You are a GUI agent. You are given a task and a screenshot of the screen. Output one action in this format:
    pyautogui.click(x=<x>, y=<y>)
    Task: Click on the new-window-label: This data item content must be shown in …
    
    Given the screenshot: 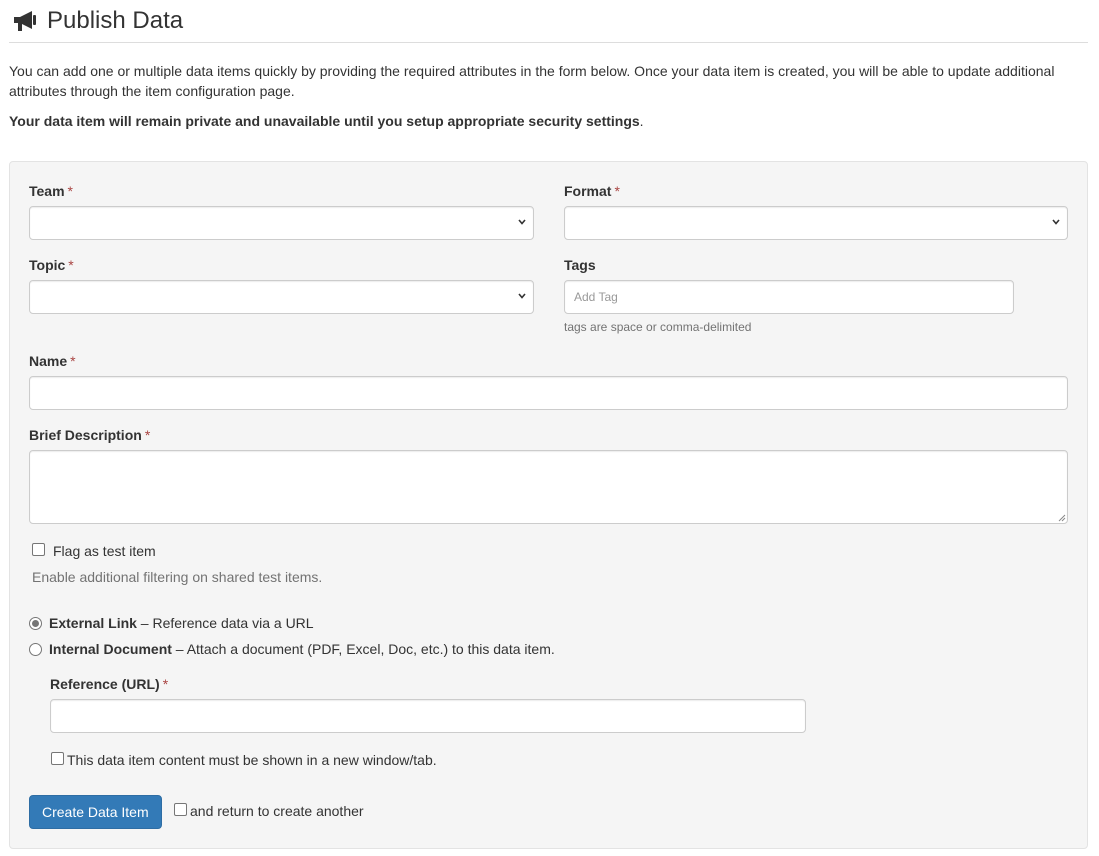 What is the action you would take?
    pyautogui.click(x=252, y=760)
    